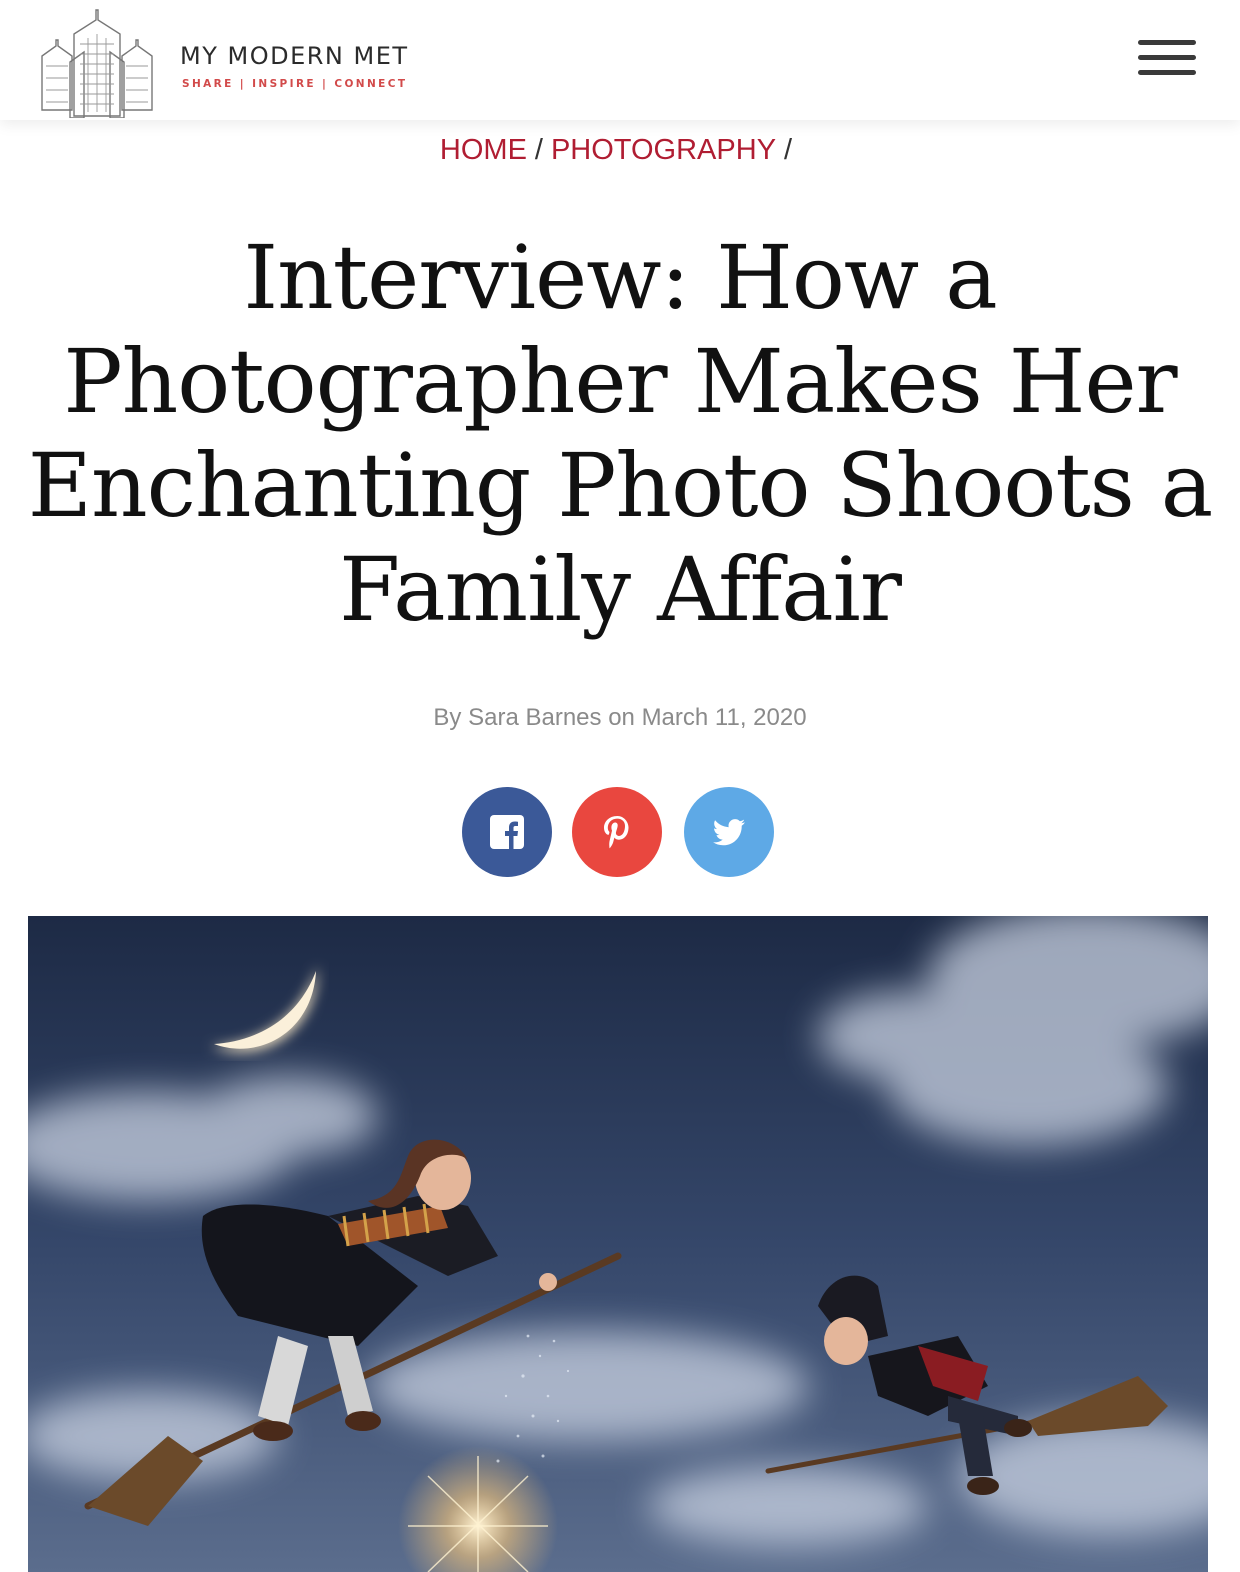 The height and width of the screenshot is (1572, 1240). Describe the element at coordinates (447, 717) in the screenshot. I see `byline-prefix: By` at that location.